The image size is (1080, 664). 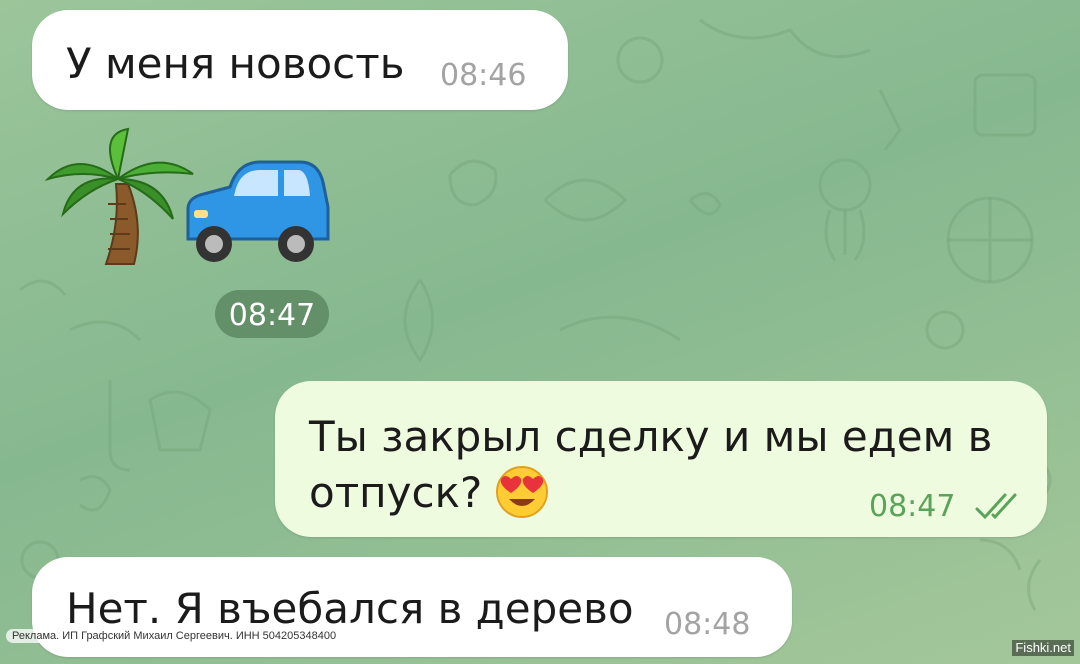 What do you see at coordinates (651, 436) in the screenshot?
I see `message-text-line-1: Ты закрыл сделку и мы едем в` at bounding box center [651, 436].